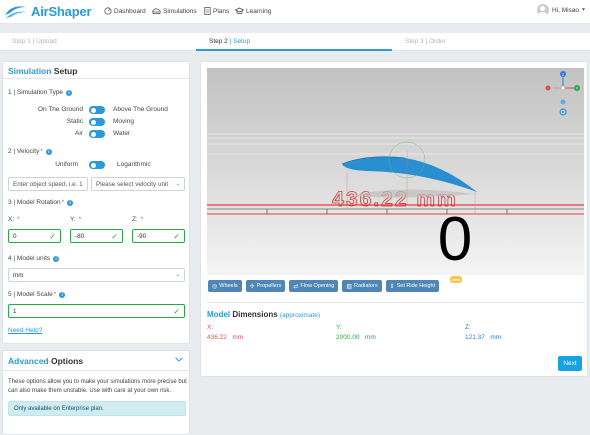 The width and height of the screenshot is (590, 435). Describe the element at coordinates (265, 286) in the screenshot. I see `propellers-button: ✢ Propellers` at that location.